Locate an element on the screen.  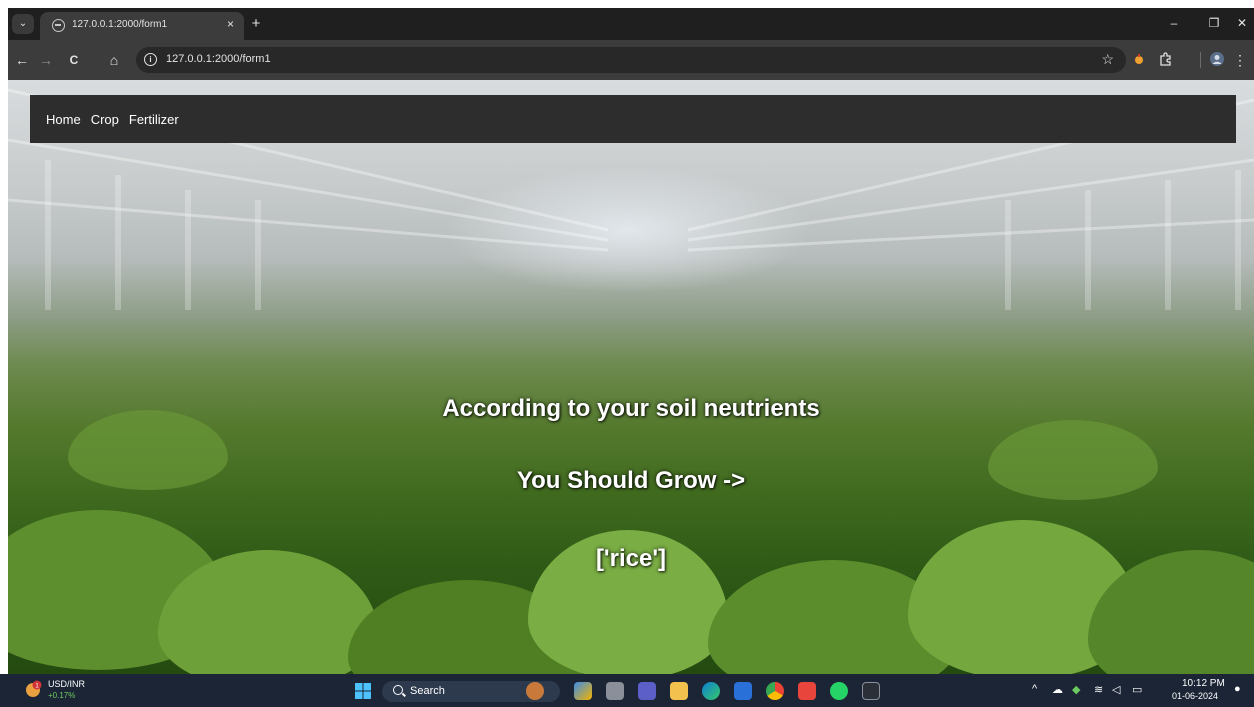
tab-strip: ⌄ 127.0.0.1:2000/form1 × + – ❐ ✕ is located at coordinates (631, 24).